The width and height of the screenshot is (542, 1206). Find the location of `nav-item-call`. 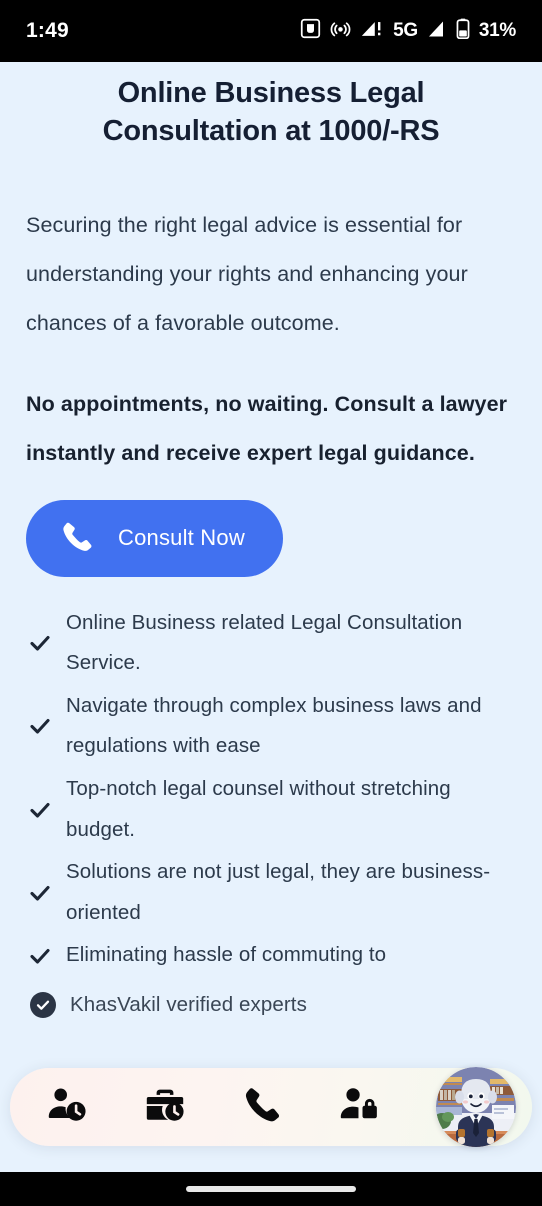

nav-item-call is located at coordinates (262, 1107).